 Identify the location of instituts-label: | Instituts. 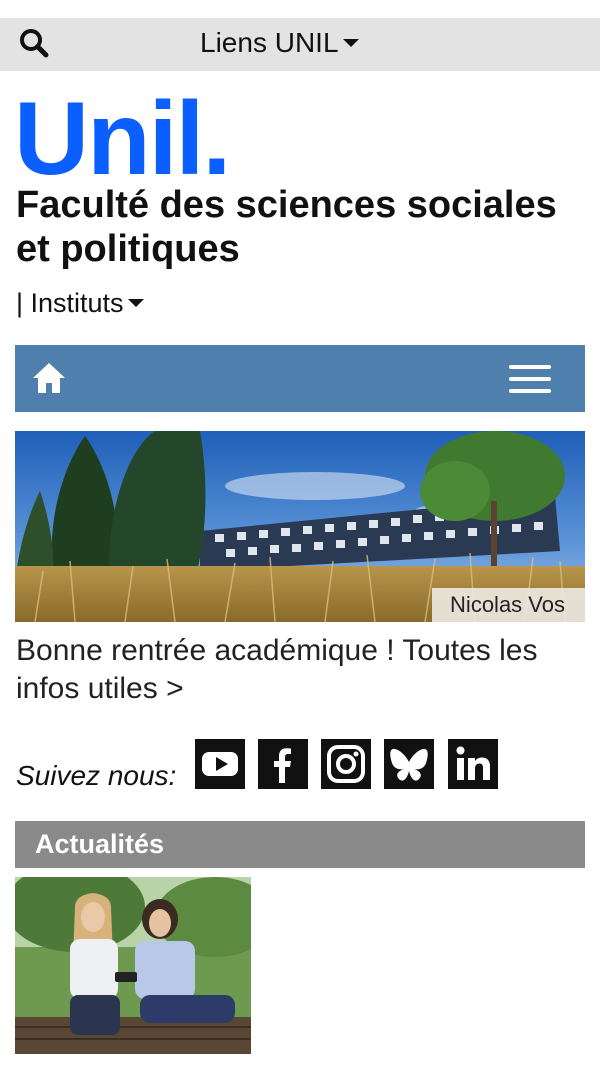
(70, 303).